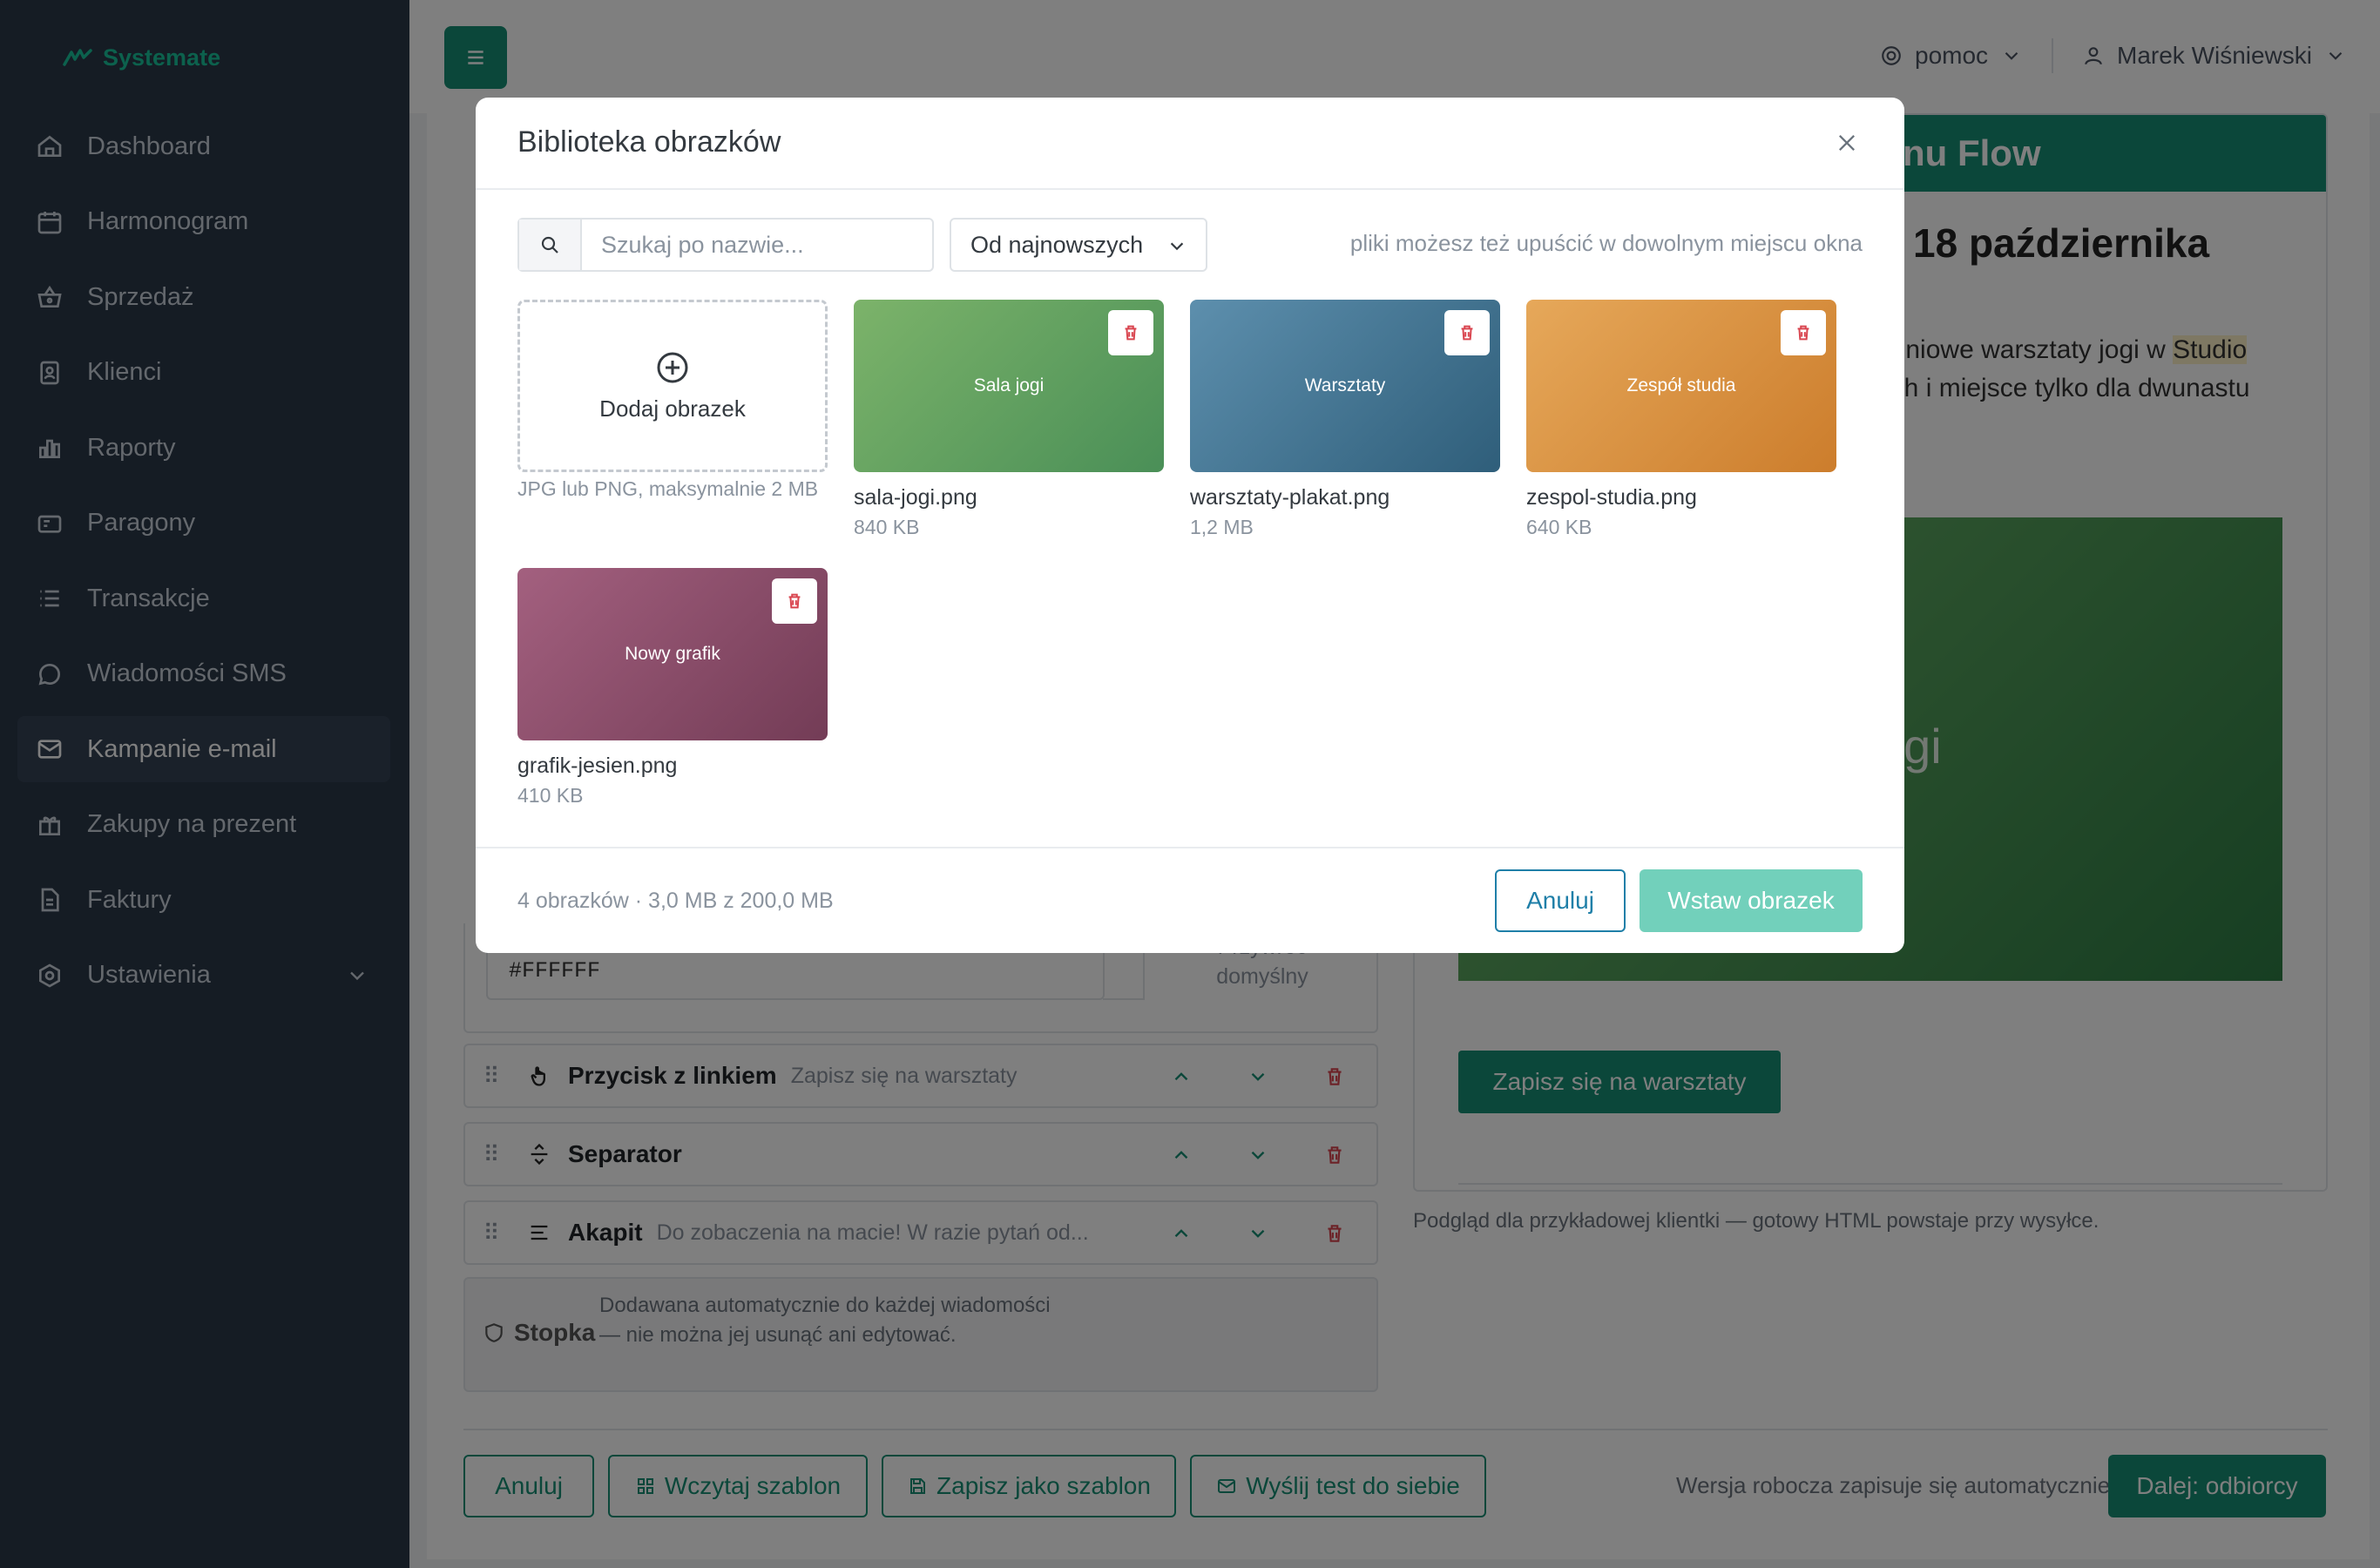  What do you see at coordinates (668, 489) in the screenshot?
I see `add-image-hint: JPG lub PNG, maksymalnie 2 MB` at bounding box center [668, 489].